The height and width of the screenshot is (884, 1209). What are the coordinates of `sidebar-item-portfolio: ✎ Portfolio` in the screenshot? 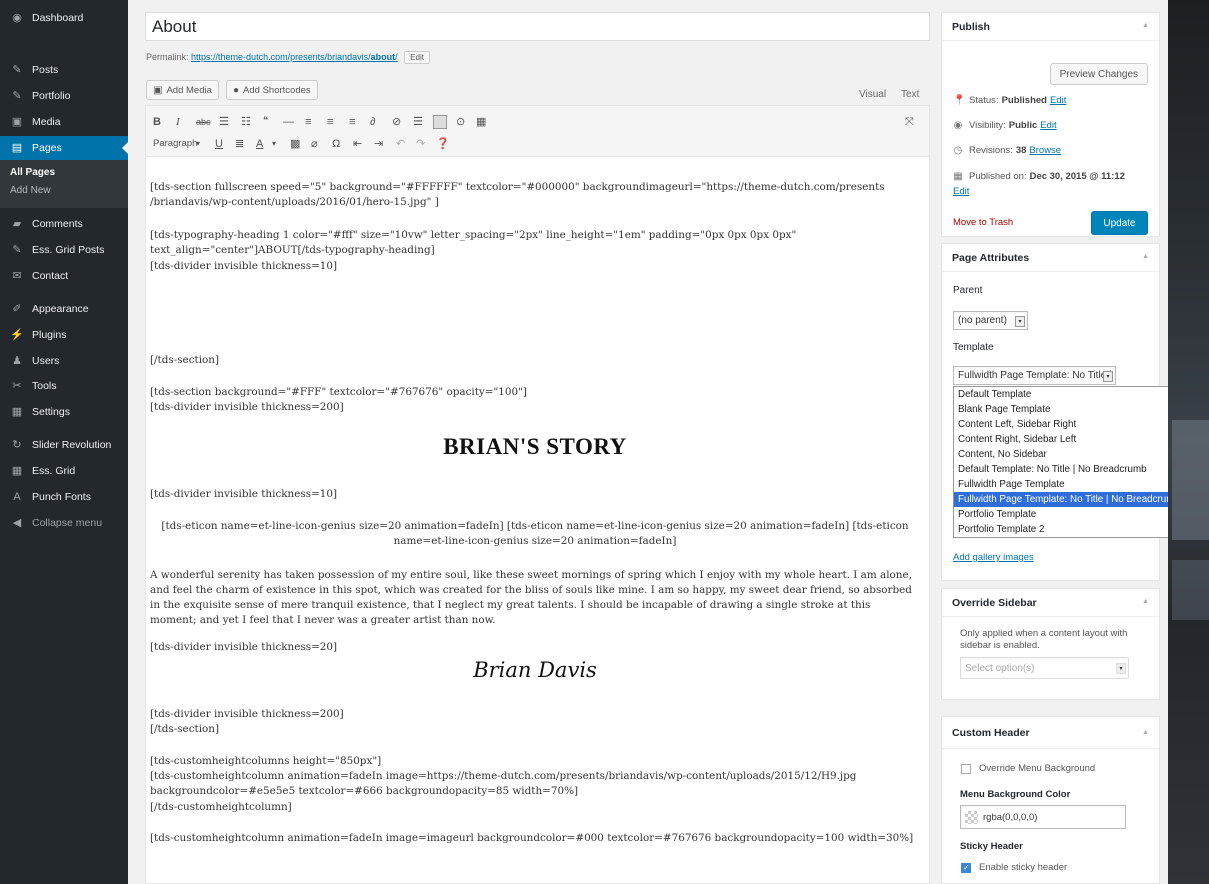 It's located at (64, 96).